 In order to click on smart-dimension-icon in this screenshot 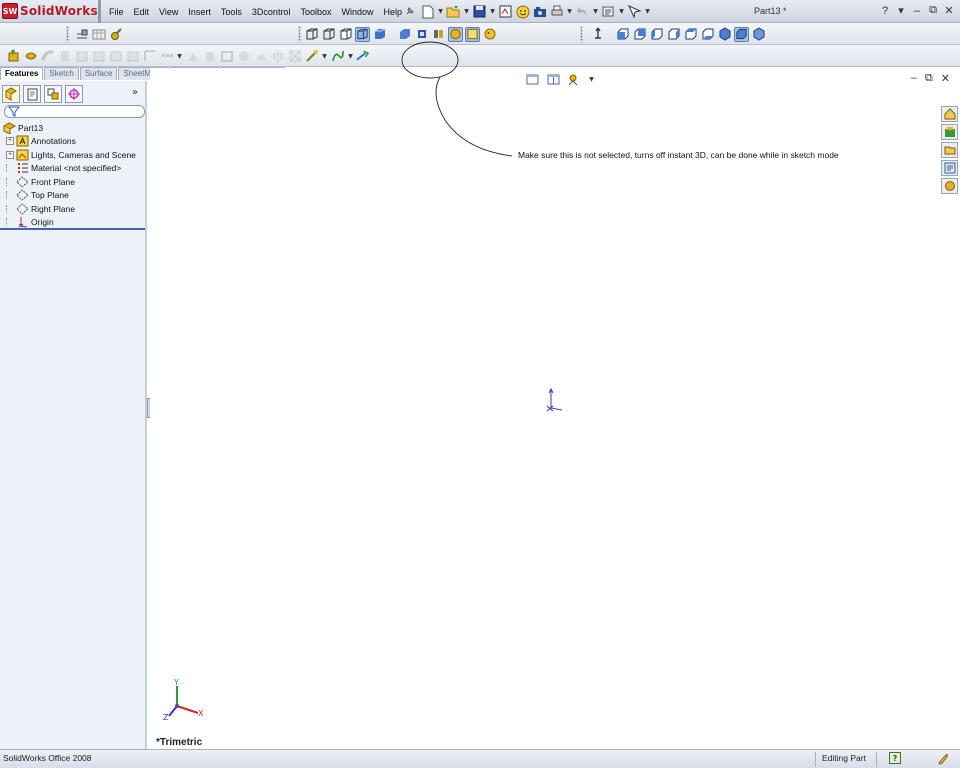, I will do `click(81, 34)`.